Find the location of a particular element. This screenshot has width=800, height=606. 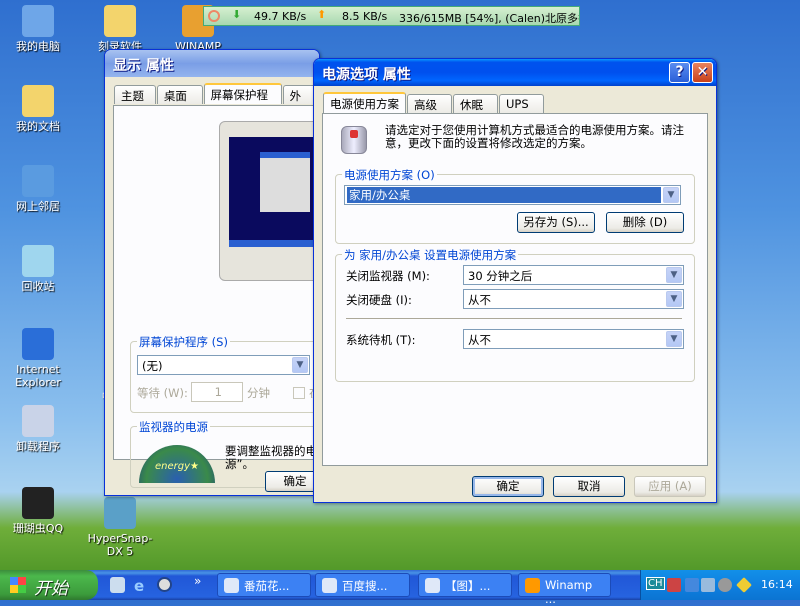

download-speed: 49.7 KB/s is located at coordinates (280, 16).